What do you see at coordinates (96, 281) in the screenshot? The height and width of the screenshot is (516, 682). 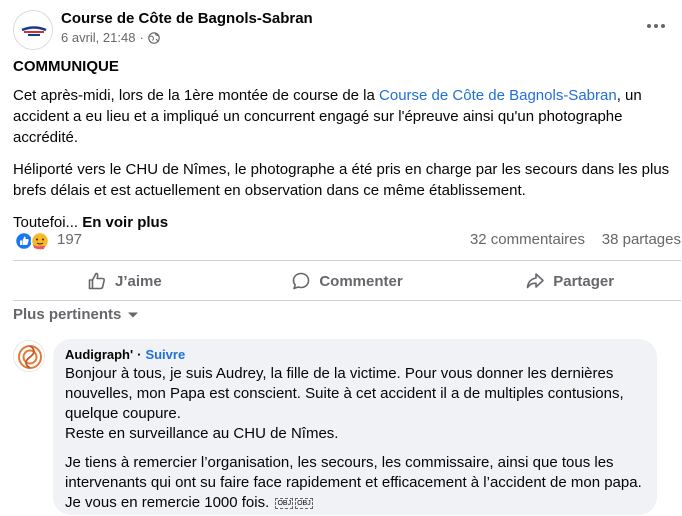 I see `thumbs-up-icon` at bounding box center [96, 281].